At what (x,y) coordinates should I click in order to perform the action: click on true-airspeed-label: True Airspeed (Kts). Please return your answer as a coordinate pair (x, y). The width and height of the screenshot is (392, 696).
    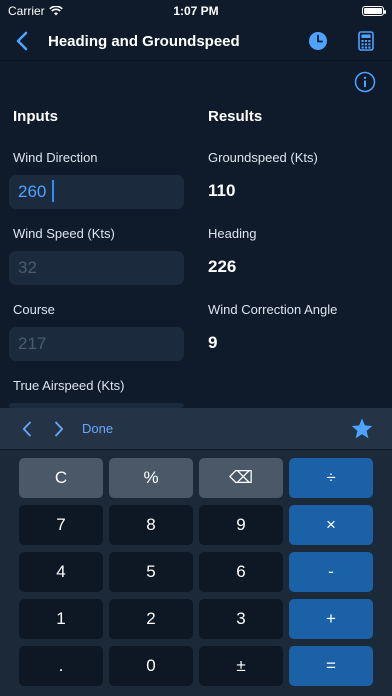
    Looking at the image, I should click on (69, 385).